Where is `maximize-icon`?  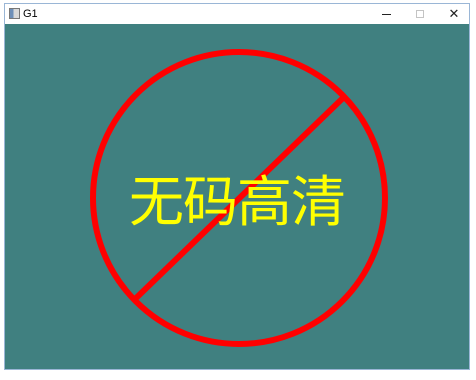
maximize-icon is located at coordinates (420, 14).